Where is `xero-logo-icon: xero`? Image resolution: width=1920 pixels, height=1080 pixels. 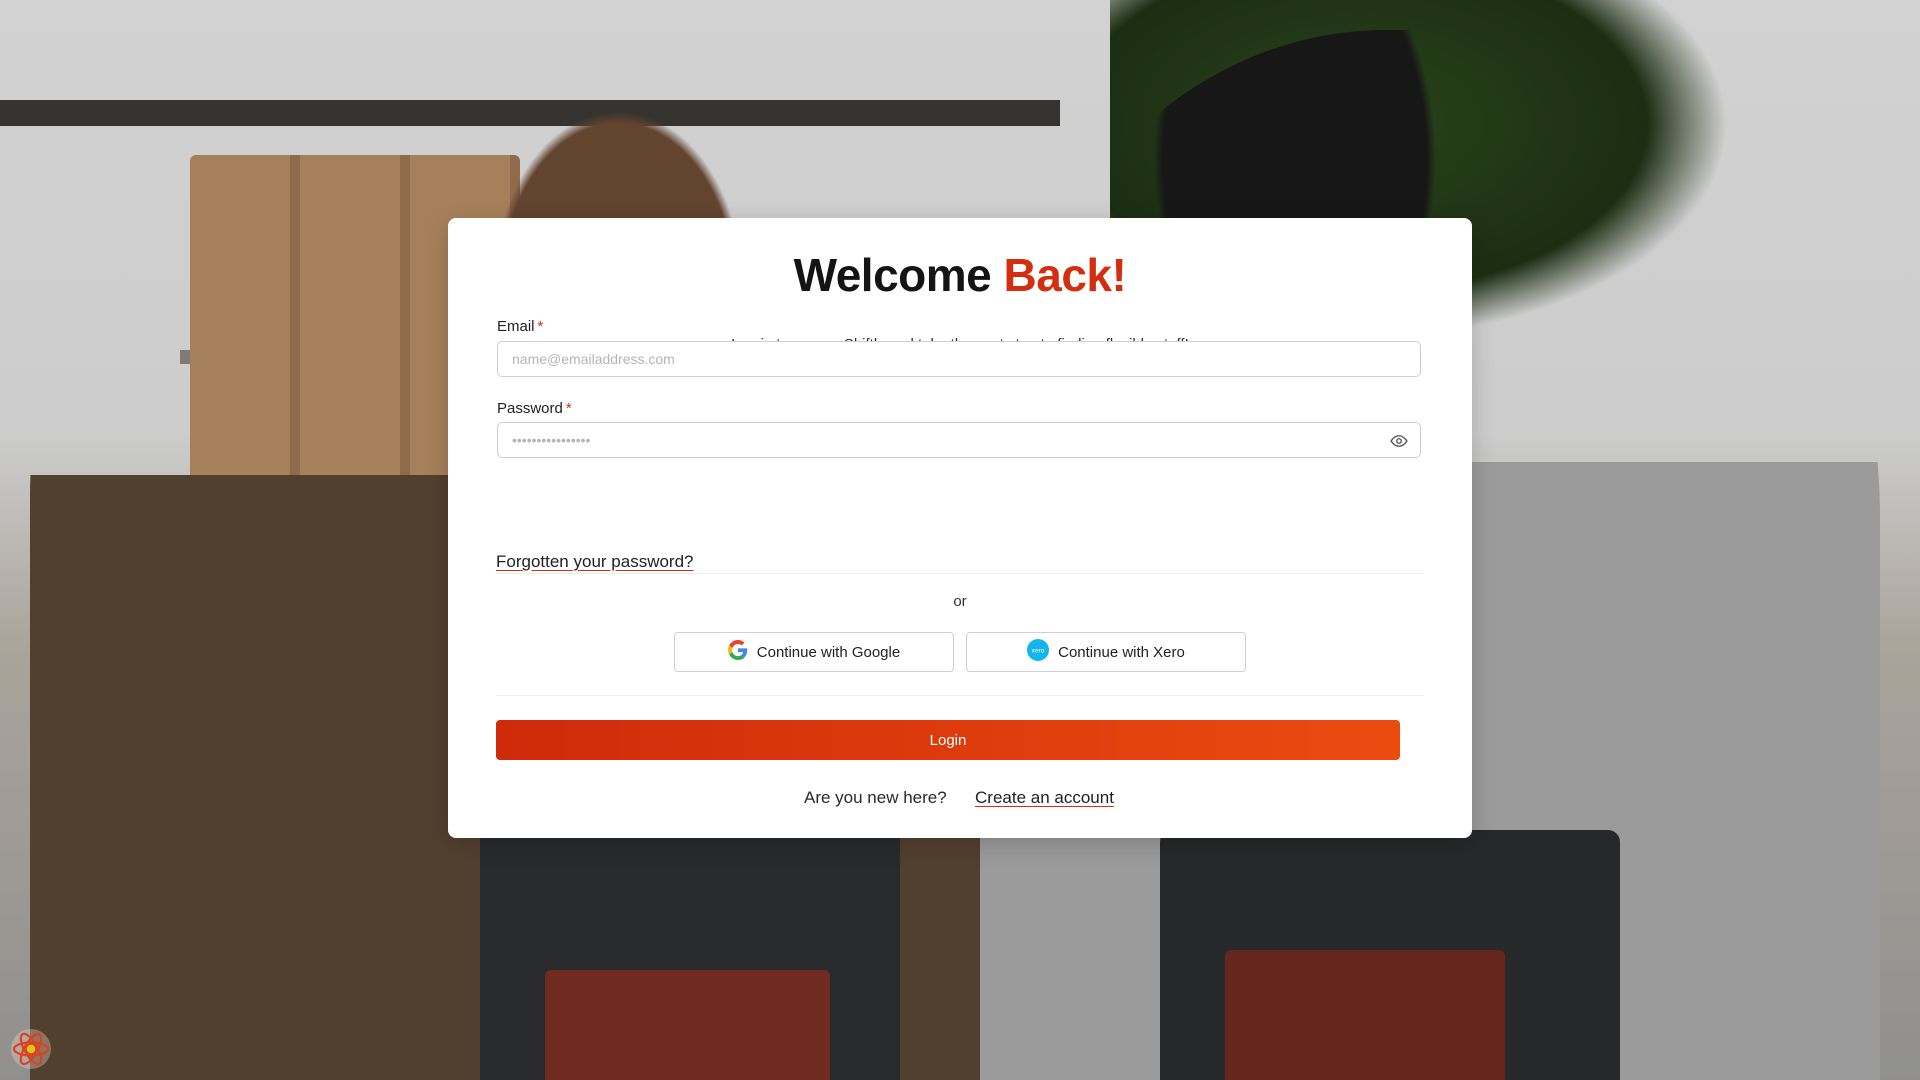 xero-logo-icon: xero is located at coordinates (1038, 652).